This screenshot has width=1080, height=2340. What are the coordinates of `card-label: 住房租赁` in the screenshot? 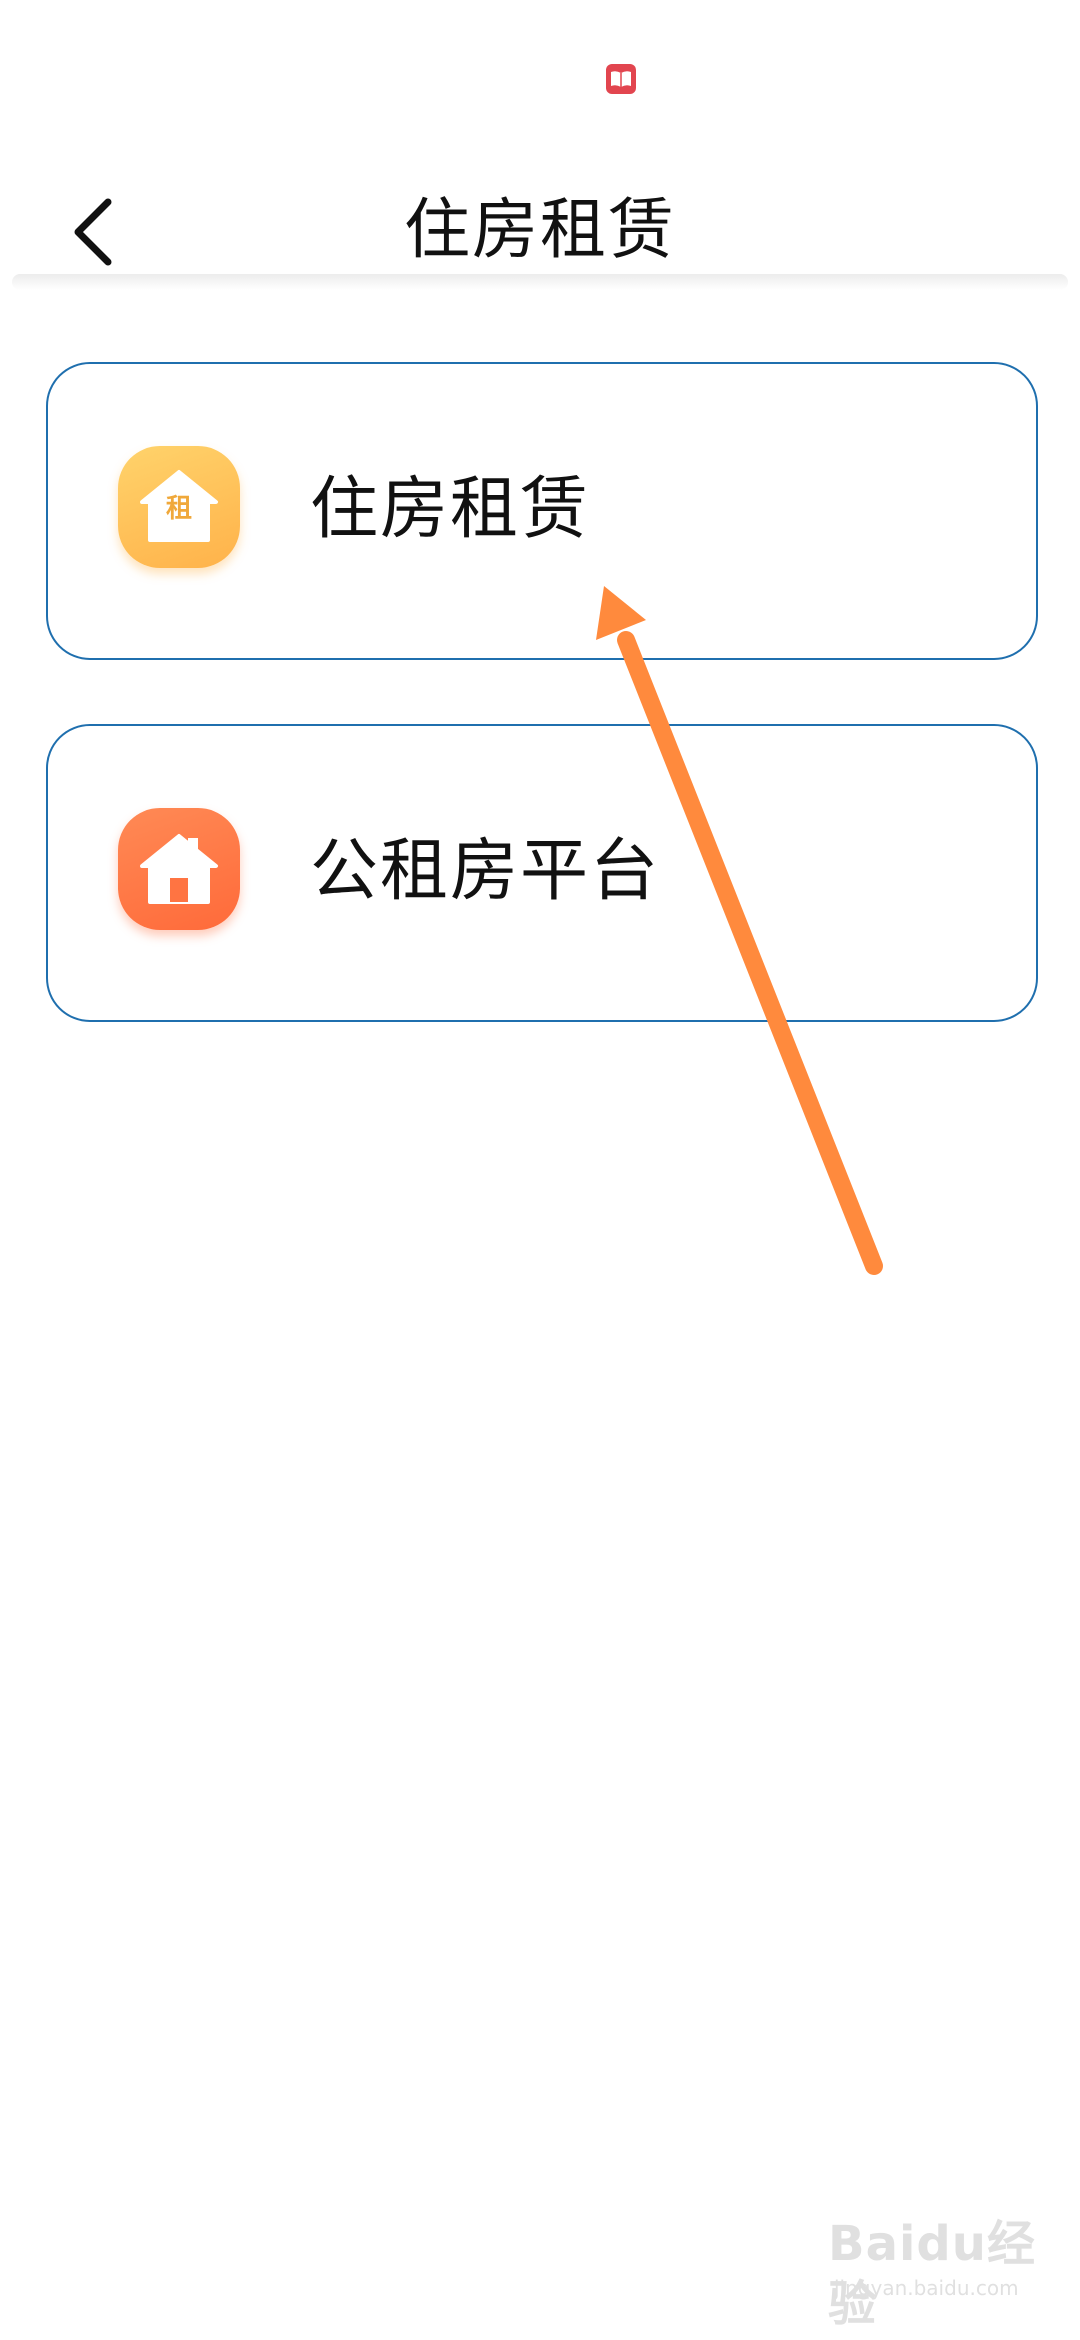 It's located at (450, 509).